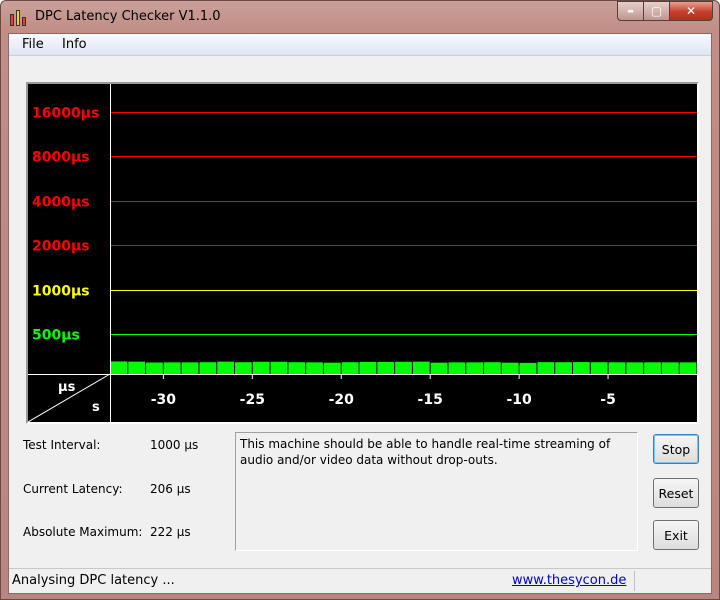 The image size is (720, 600). Describe the element at coordinates (61, 158) in the screenshot. I see `y-tick-label: 8000µs` at that location.